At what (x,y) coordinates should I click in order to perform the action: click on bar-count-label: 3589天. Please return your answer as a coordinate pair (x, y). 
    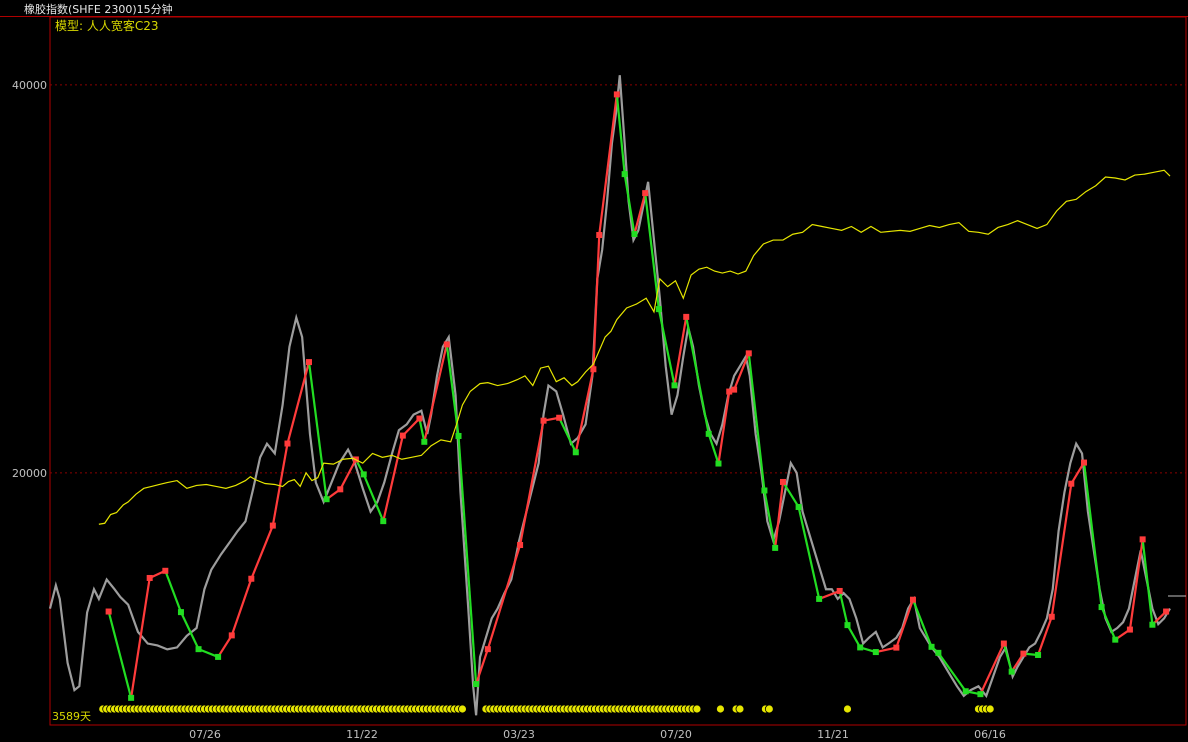
    Looking at the image, I should click on (71, 716).